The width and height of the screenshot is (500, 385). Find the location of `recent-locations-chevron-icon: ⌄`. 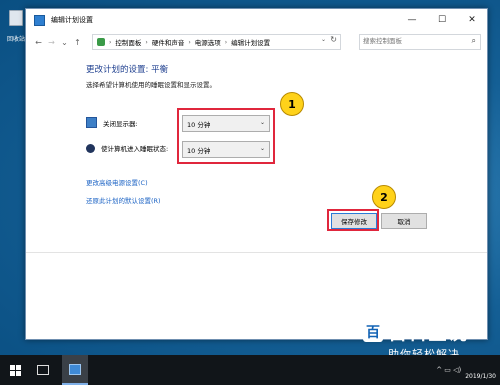

recent-locations-chevron-icon: ⌄ is located at coordinates (64, 42).